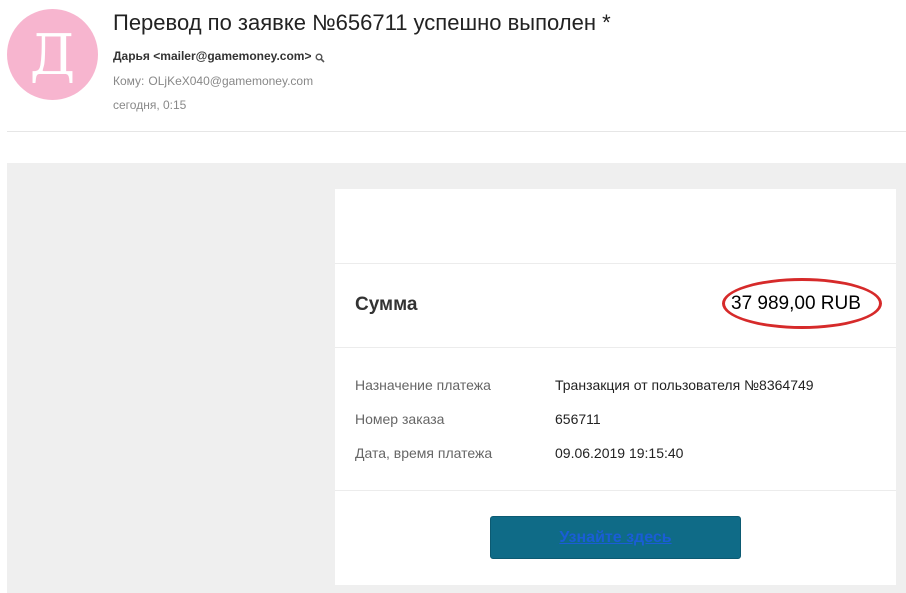 The height and width of the screenshot is (593, 906). I want to click on sender-line: Дарья <mailer@gamemoney.com>, so click(219, 56).